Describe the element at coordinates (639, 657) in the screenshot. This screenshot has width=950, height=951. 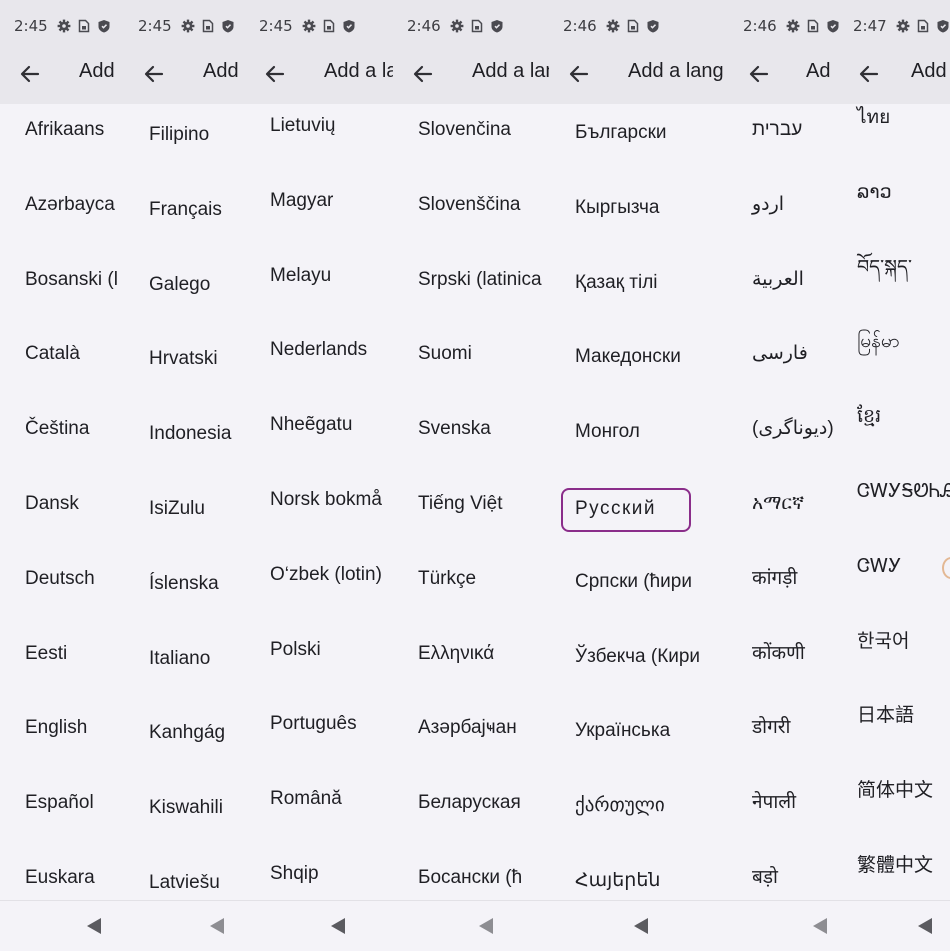
I see `language-item: Ўзбекча (Кири` at that location.